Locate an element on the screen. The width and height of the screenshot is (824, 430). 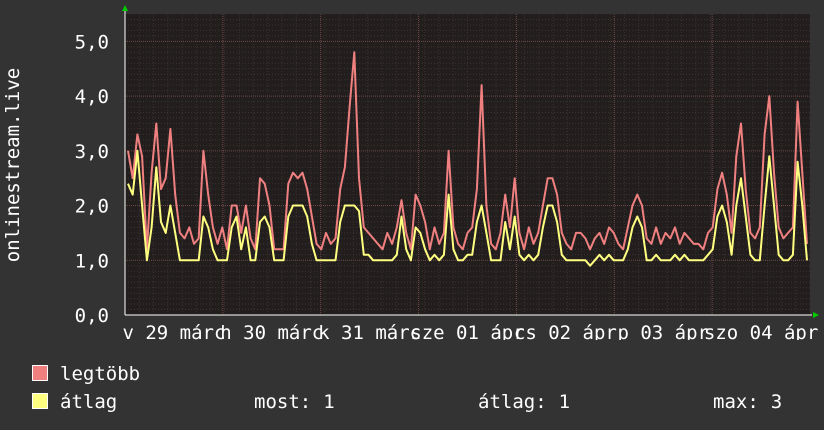
x-axis-arrow-icon is located at coordinates (816, 315).